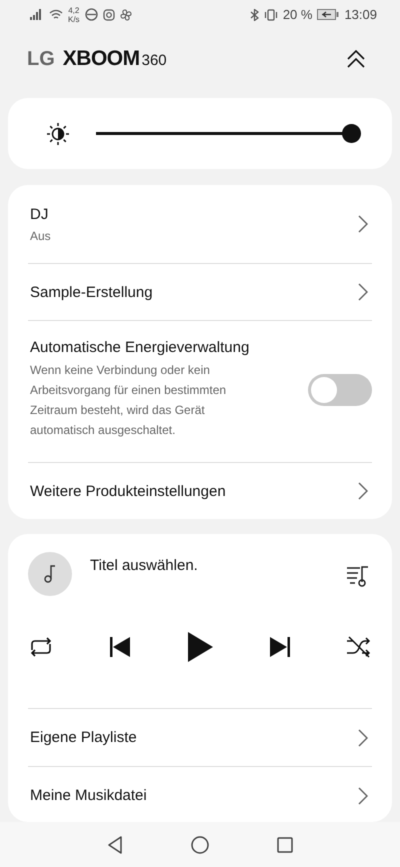 The width and height of the screenshot is (400, 867). Describe the element at coordinates (144, 565) in the screenshot. I see `track-title: Titel auswählen.` at that location.